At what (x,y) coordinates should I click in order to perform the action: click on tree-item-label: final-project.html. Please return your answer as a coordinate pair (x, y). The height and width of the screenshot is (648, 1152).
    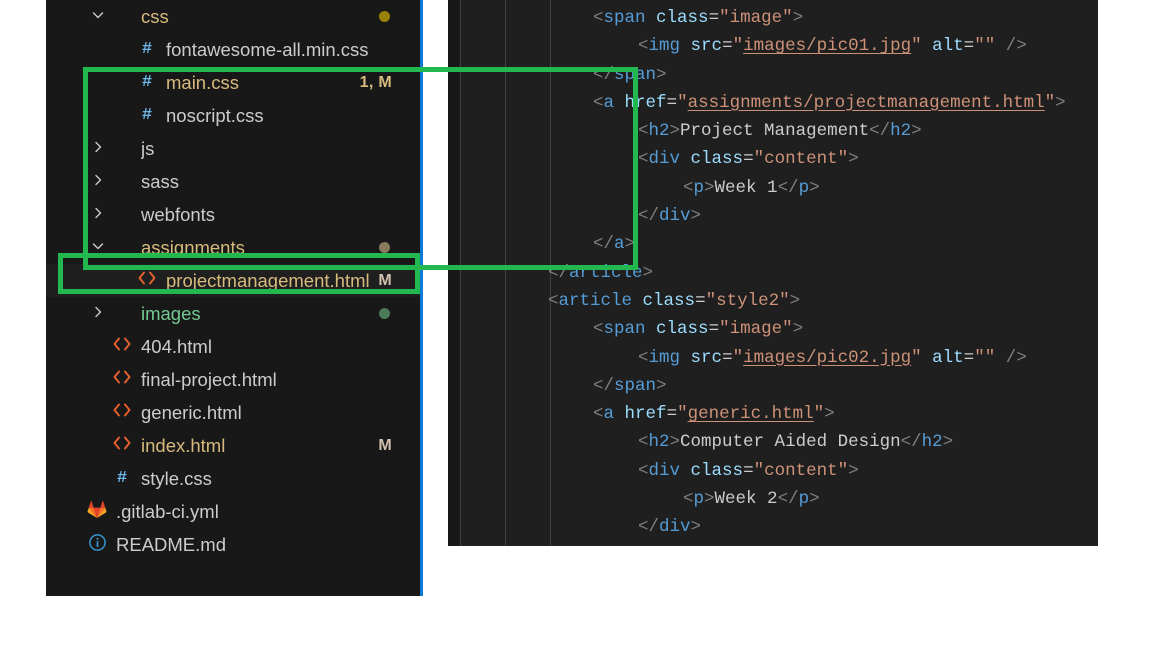
    Looking at the image, I should click on (209, 379).